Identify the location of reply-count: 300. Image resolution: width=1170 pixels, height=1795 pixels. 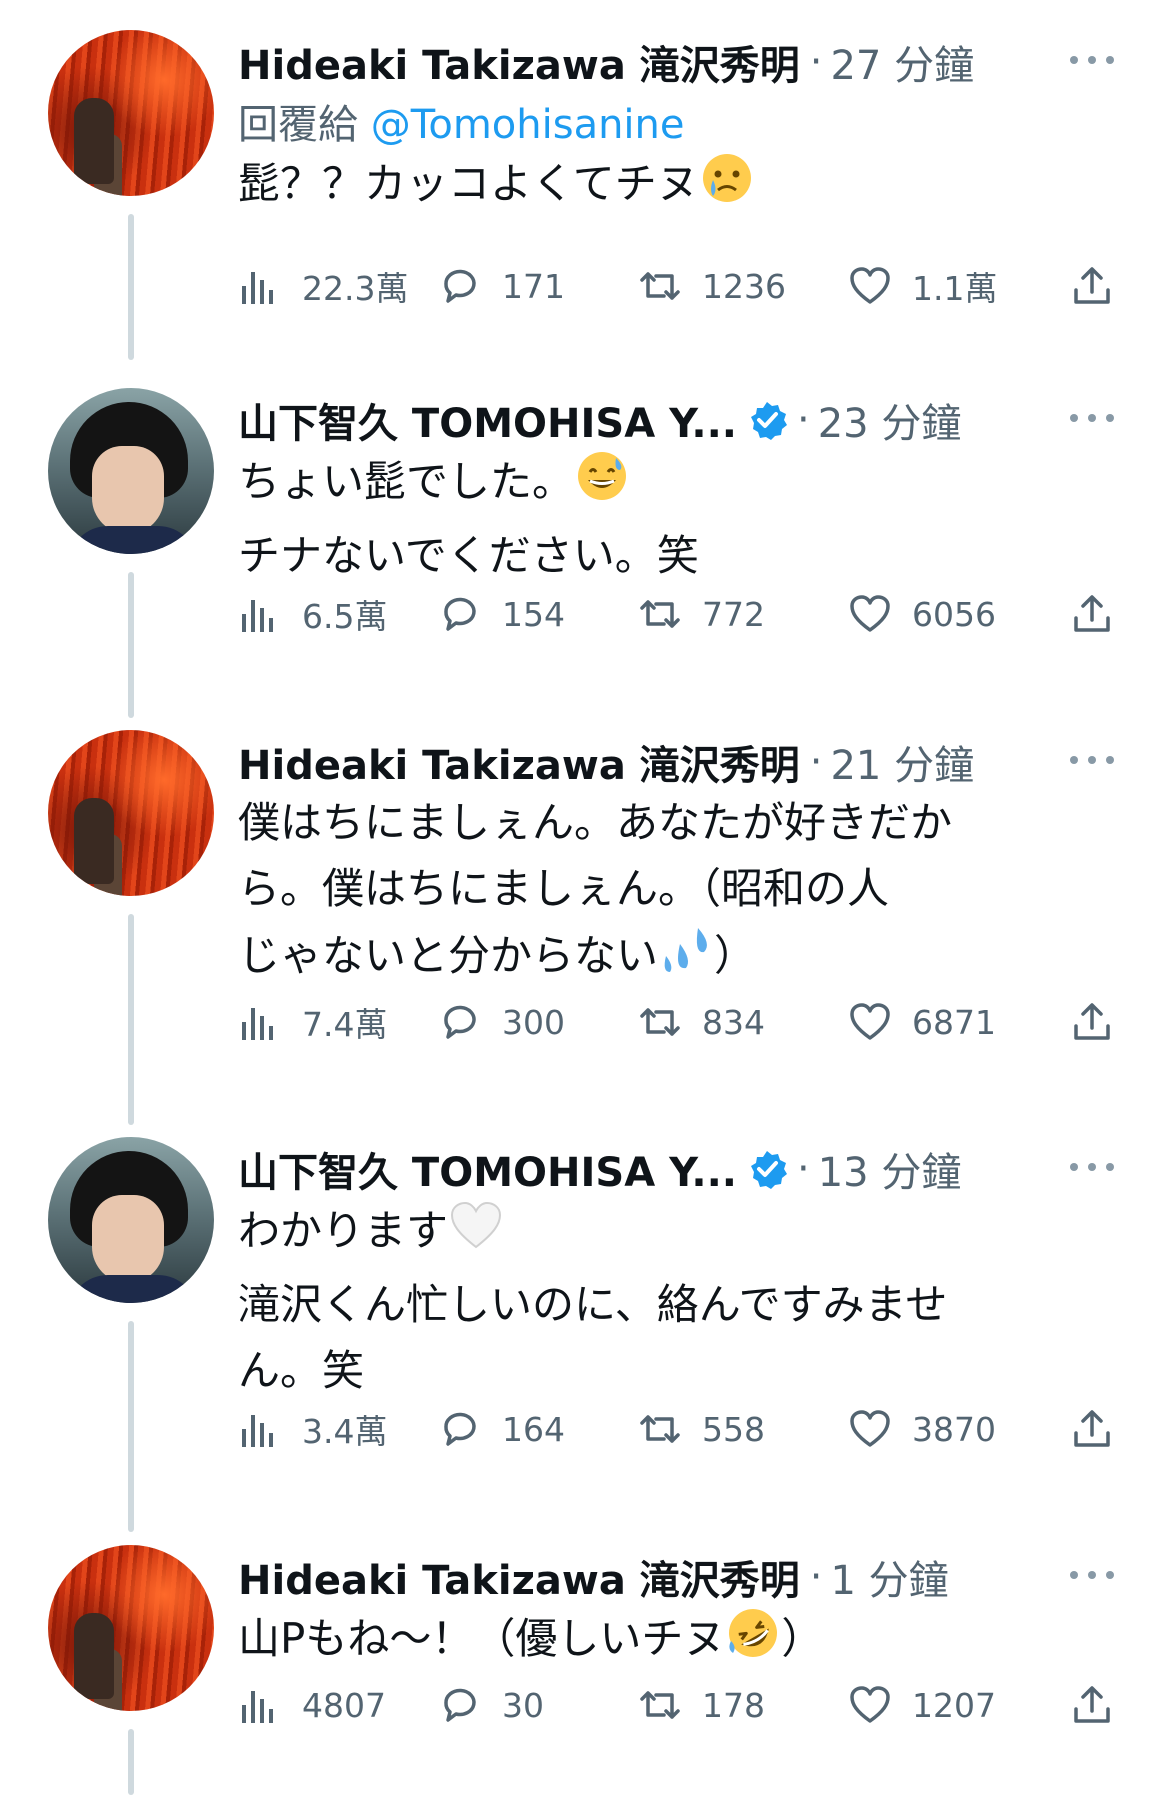
(533, 1022).